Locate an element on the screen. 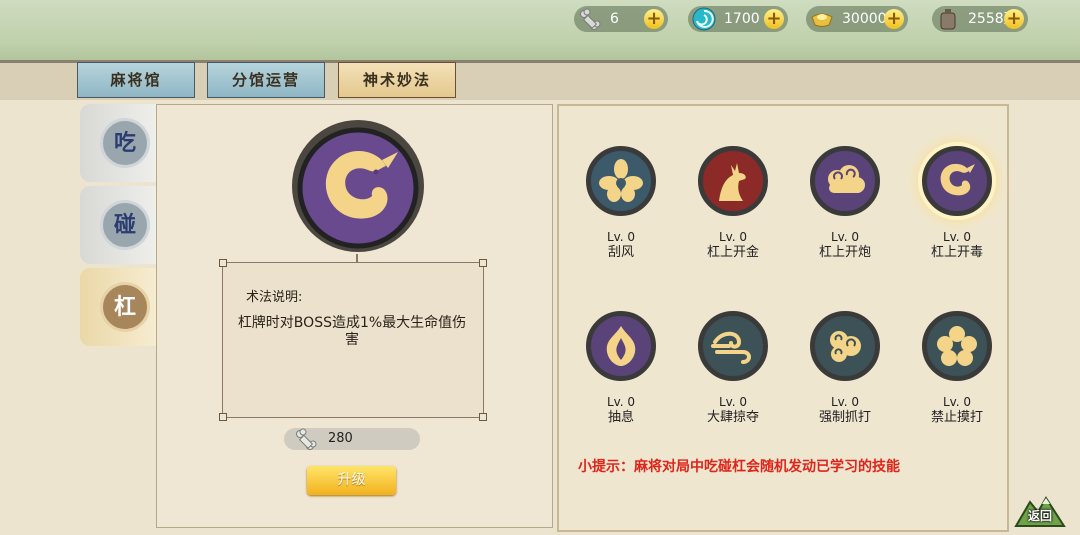  resource-gold: 30000 + is located at coordinates (857, 19).